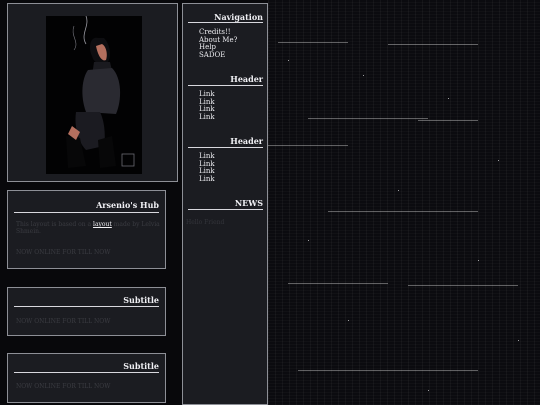 This screenshot has width=540, height=405. I want to click on header-2-link-4: Link, so click(207, 179).